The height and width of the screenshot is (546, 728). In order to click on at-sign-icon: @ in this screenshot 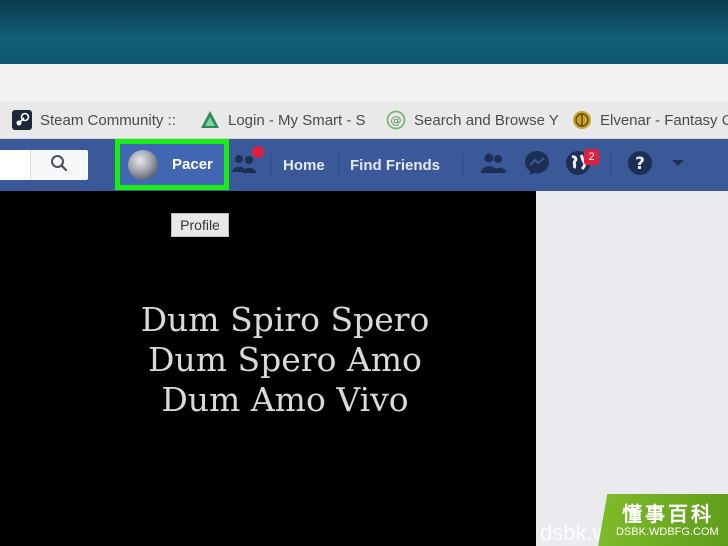, I will do `click(396, 120)`.